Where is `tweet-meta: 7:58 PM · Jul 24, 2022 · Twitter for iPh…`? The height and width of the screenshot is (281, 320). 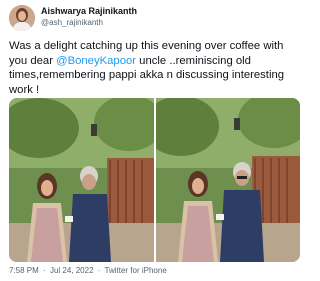
tweet-meta: 7:58 PM · Jul 24, 2022 · Twitter for iPh… is located at coordinates (89, 270).